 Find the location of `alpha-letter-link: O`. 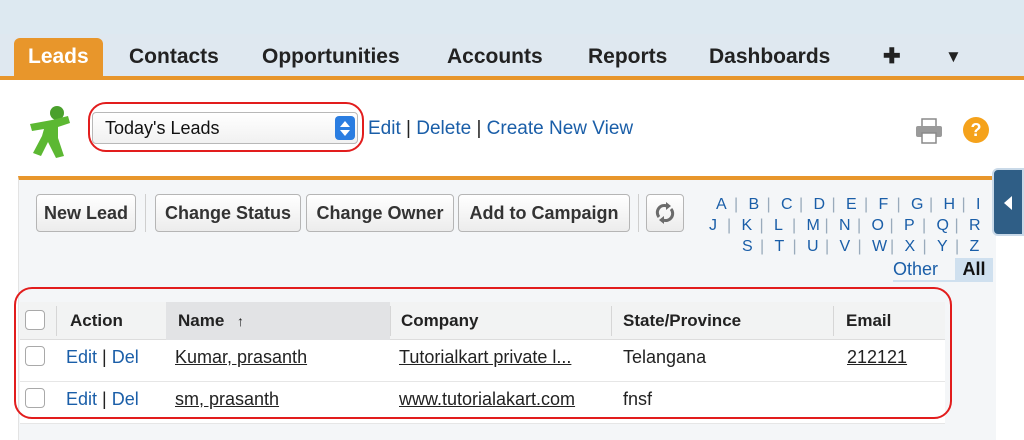

alpha-letter-link: O is located at coordinates (878, 226).